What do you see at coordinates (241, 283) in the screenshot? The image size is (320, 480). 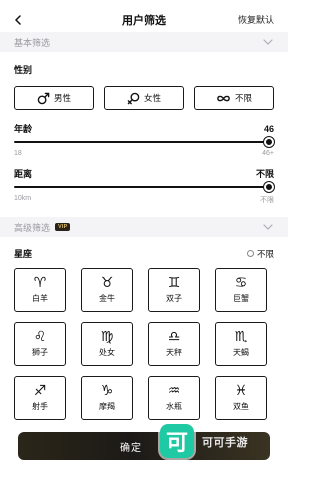 I see `cancer-icon: ♋` at bounding box center [241, 283].